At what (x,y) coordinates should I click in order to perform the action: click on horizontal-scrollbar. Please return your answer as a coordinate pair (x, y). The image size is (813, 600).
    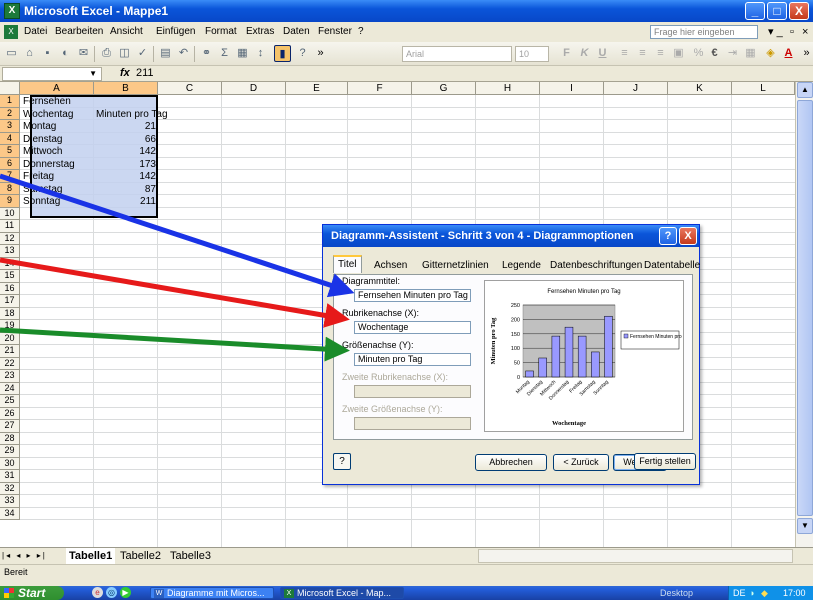
    Looking at the image, I should click on (635, 556).